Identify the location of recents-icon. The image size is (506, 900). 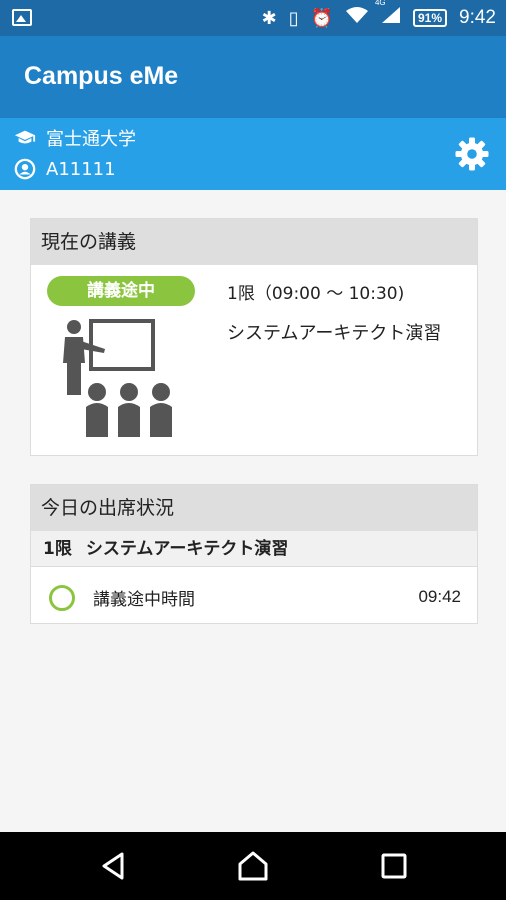
(394, 866).